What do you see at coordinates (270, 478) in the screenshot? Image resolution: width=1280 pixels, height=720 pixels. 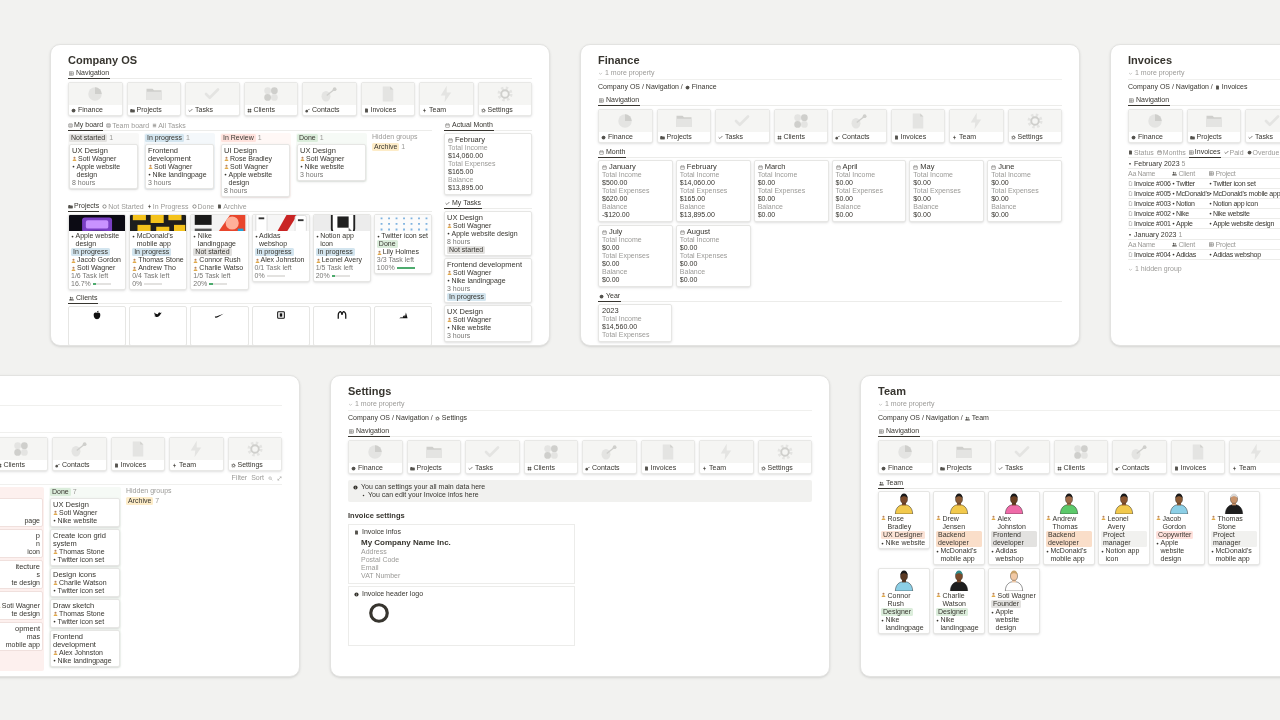 I see `search-icon` at bounding box center [270, 478].